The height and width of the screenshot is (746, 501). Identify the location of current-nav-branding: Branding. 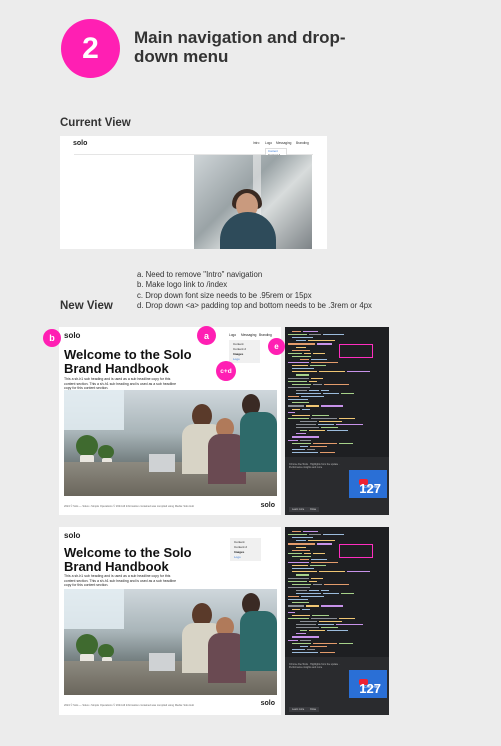
(302, 143).